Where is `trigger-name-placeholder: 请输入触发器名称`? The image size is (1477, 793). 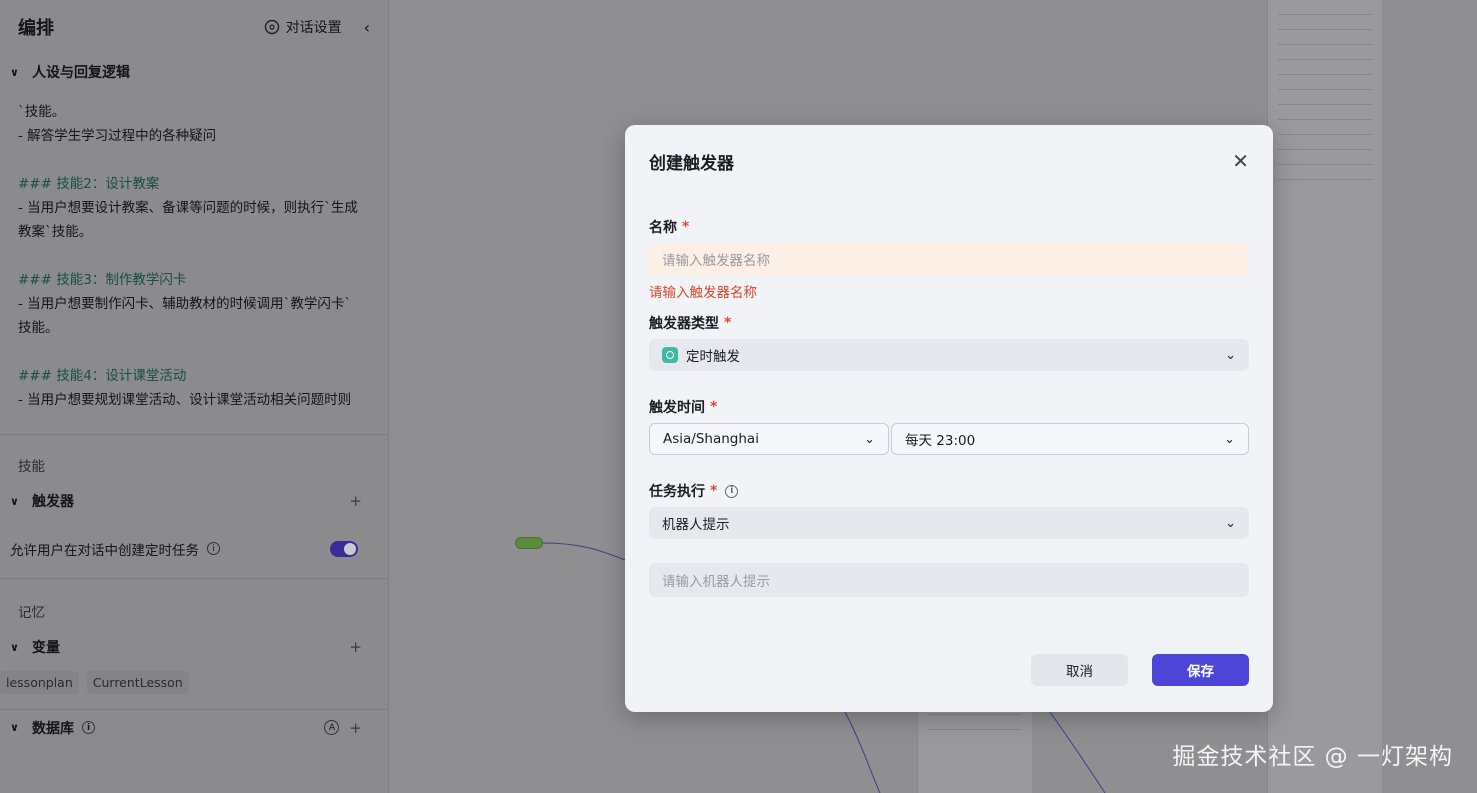 trigger-name-placeholder: 请输入触发器名称 is located at coordinates (716, 261).